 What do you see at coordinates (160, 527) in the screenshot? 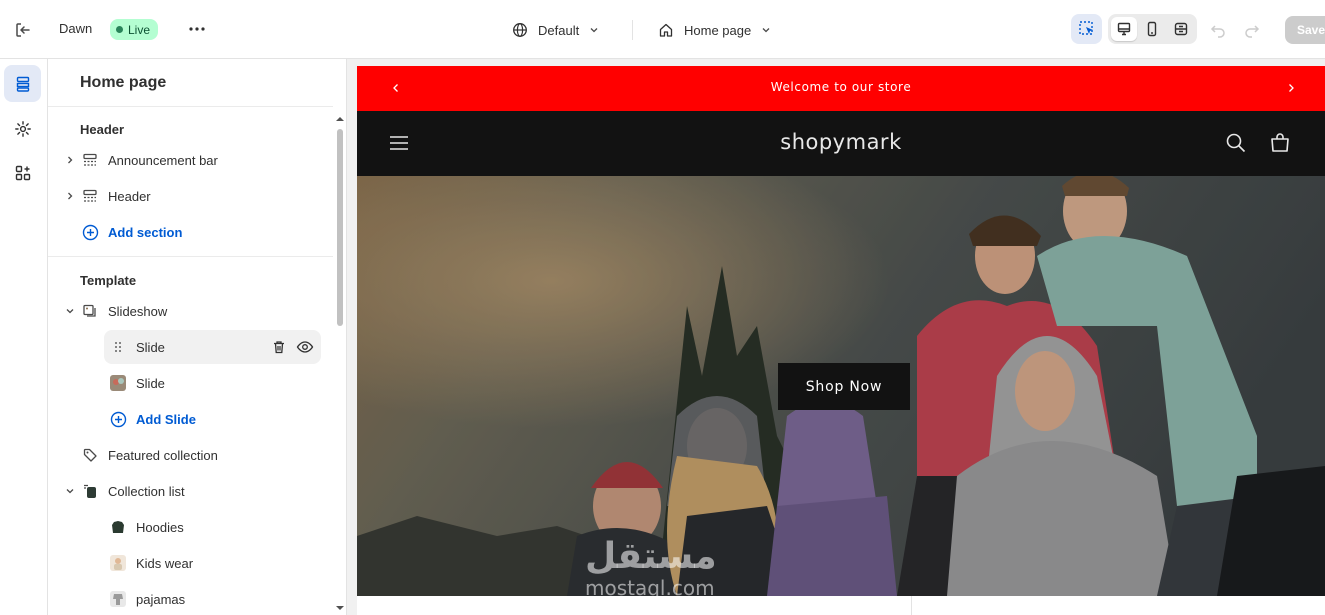
I see `block-label: Hoodies` at bounding box center [160, 527].